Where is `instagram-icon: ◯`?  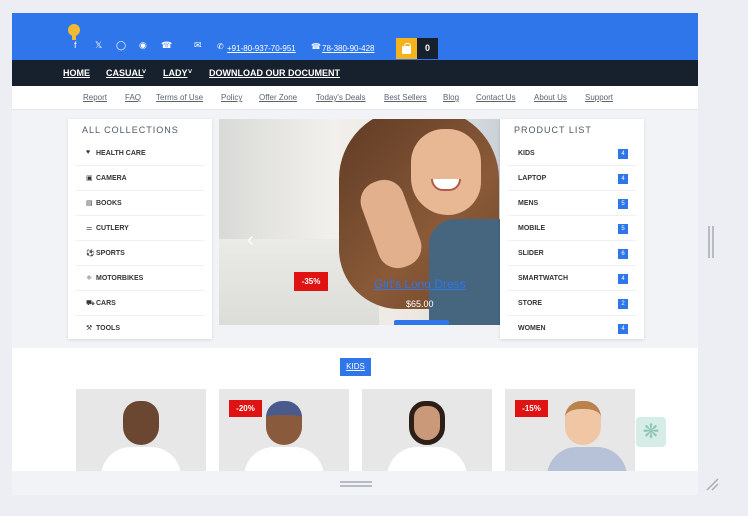
instagram-icon: ◯ is located at coordinates (121, 45).